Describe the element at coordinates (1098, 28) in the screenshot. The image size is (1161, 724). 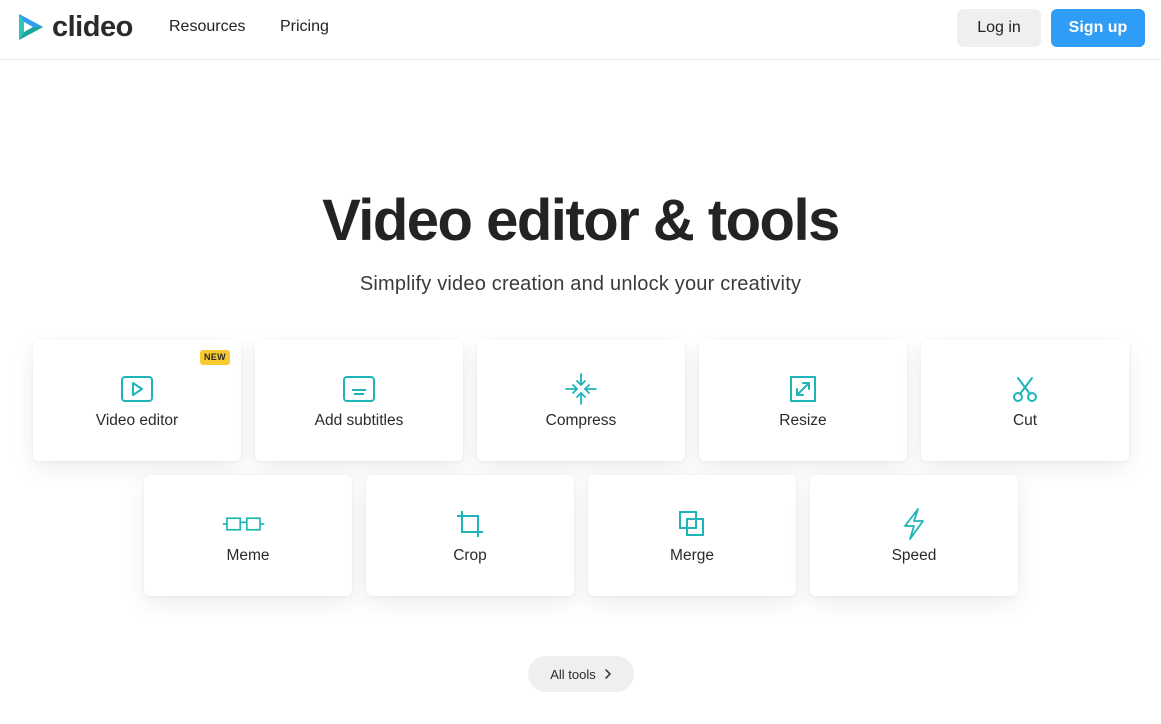
I see `signup-button: Sign up` at that location.